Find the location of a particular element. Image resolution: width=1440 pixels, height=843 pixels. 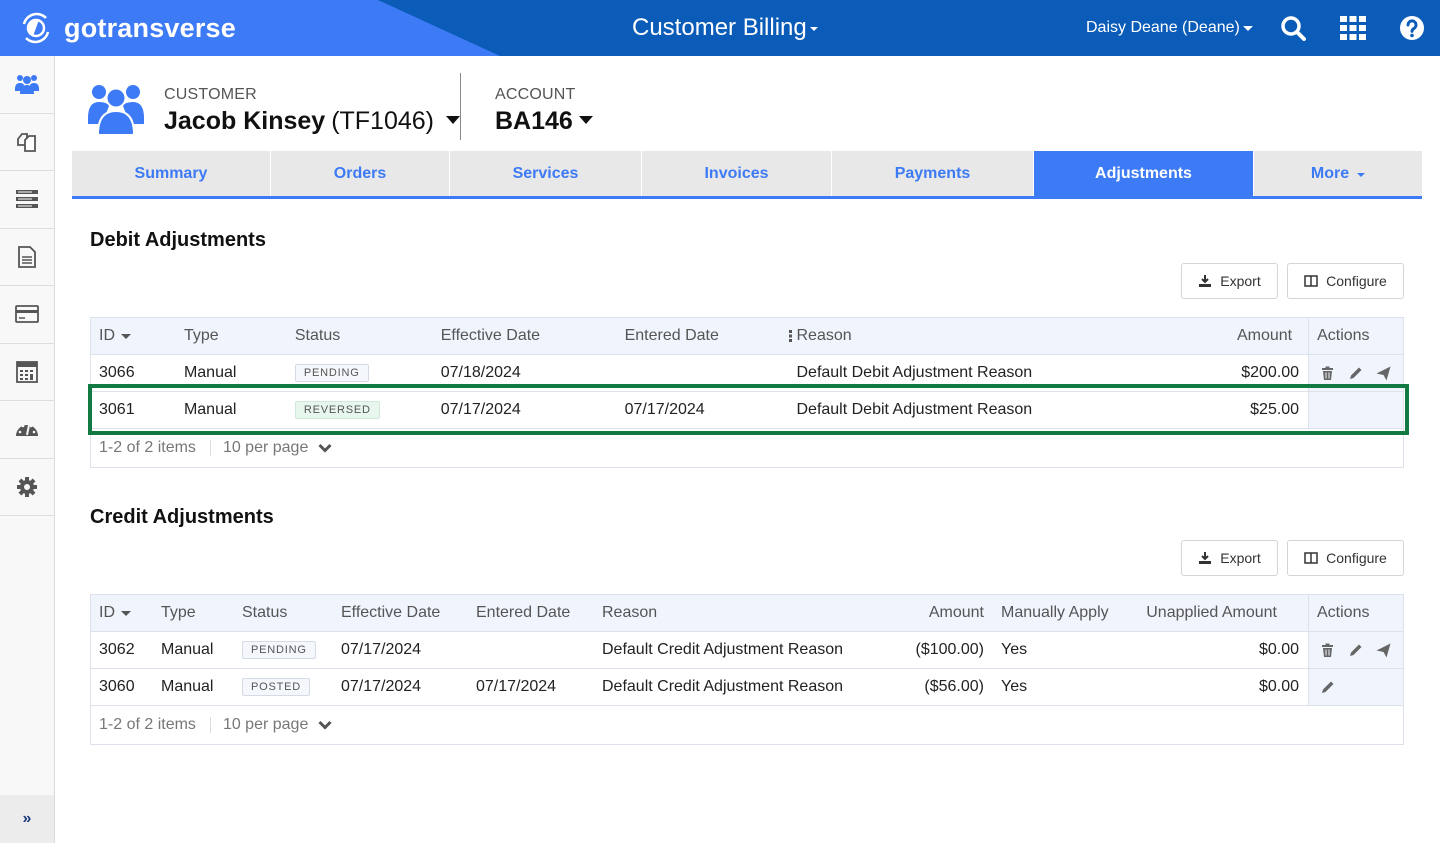

column-header-manually-apply: Manually Apply is located at coordinates (1061, 613).